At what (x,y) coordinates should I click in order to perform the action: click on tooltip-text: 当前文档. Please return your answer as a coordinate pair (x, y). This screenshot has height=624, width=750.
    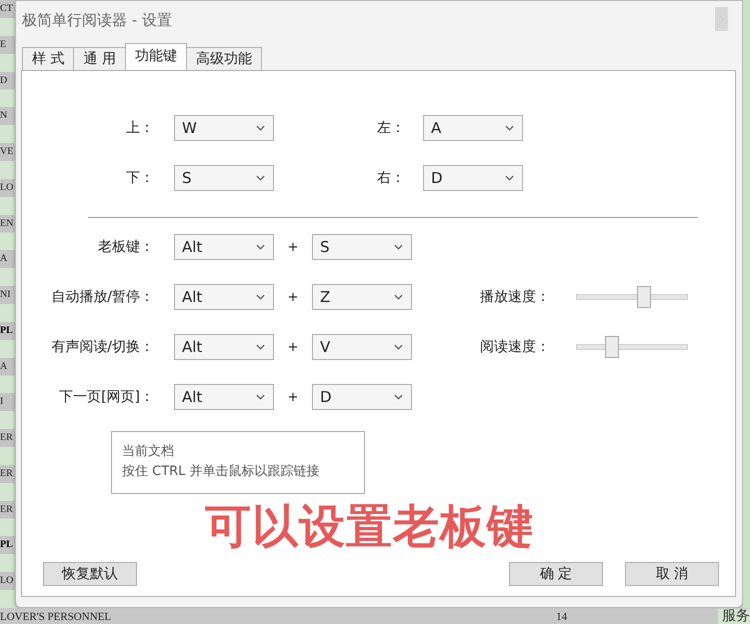
    Looking at the image, I should click on (148, 452).